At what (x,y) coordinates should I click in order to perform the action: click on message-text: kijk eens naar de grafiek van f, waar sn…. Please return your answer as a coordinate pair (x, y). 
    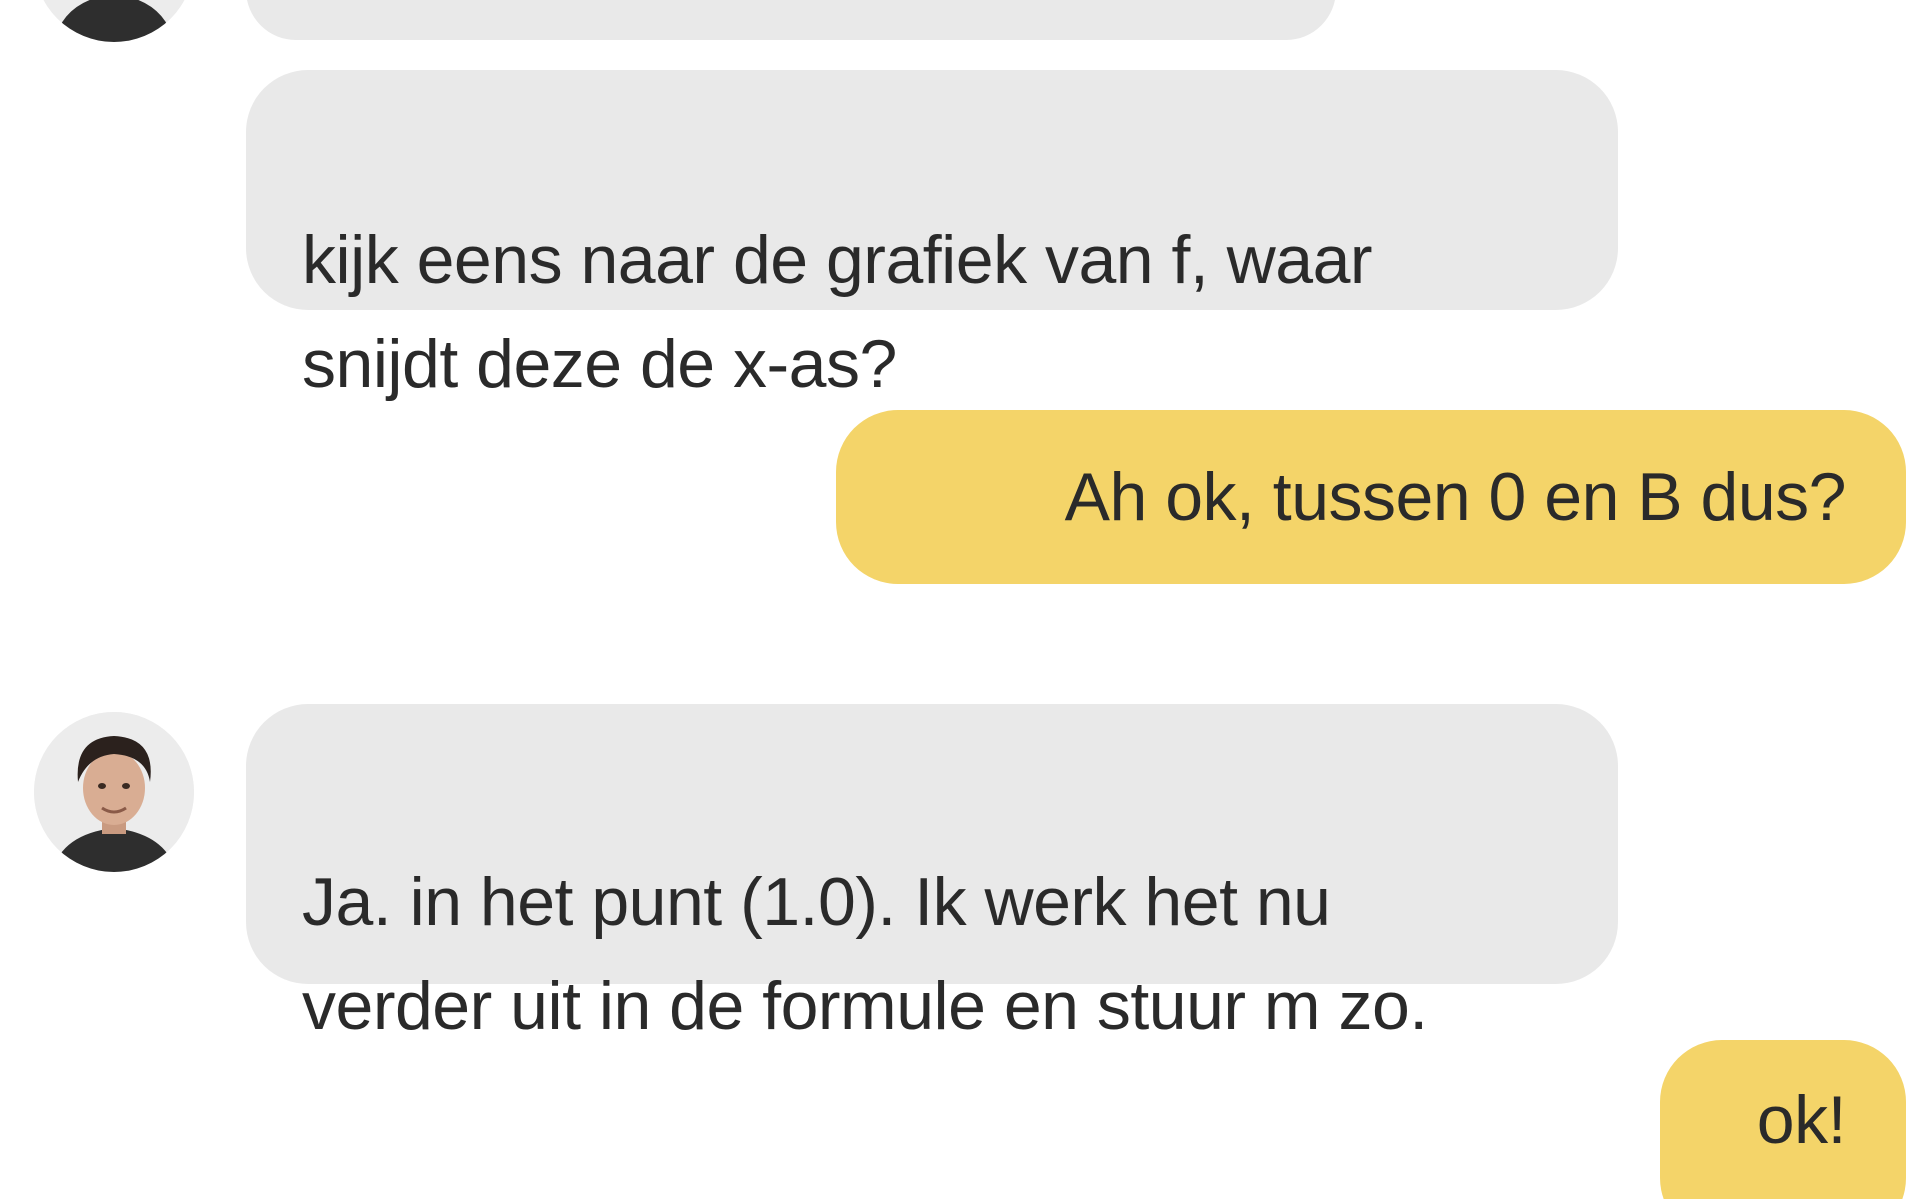
    Looking at the image, I should click on (837, 312).